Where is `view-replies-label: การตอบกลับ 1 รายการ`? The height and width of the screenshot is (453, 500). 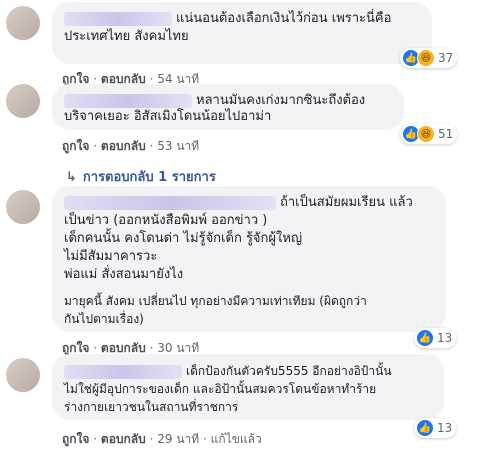
view-replies-label: การตอบกลับ 1 รายการ is located at coordinates (149, 177).